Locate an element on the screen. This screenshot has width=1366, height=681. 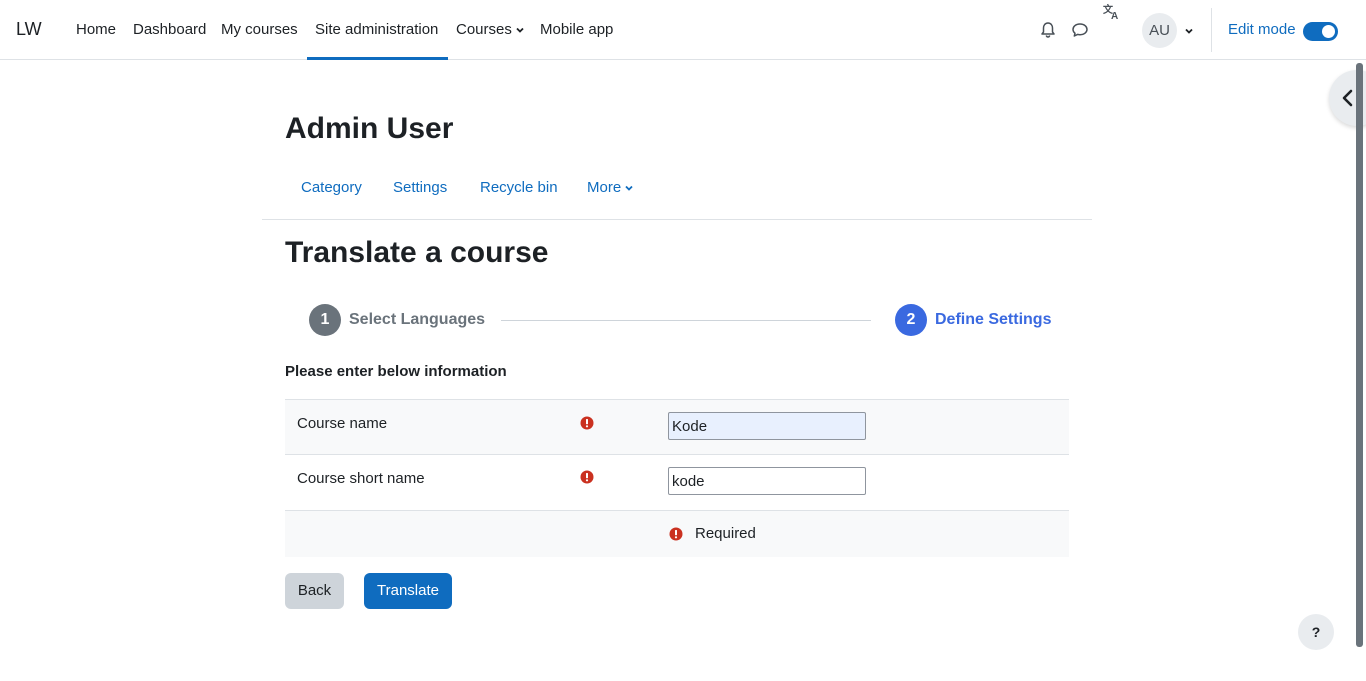
nav-home: Home is located at coordinates (96, 30).